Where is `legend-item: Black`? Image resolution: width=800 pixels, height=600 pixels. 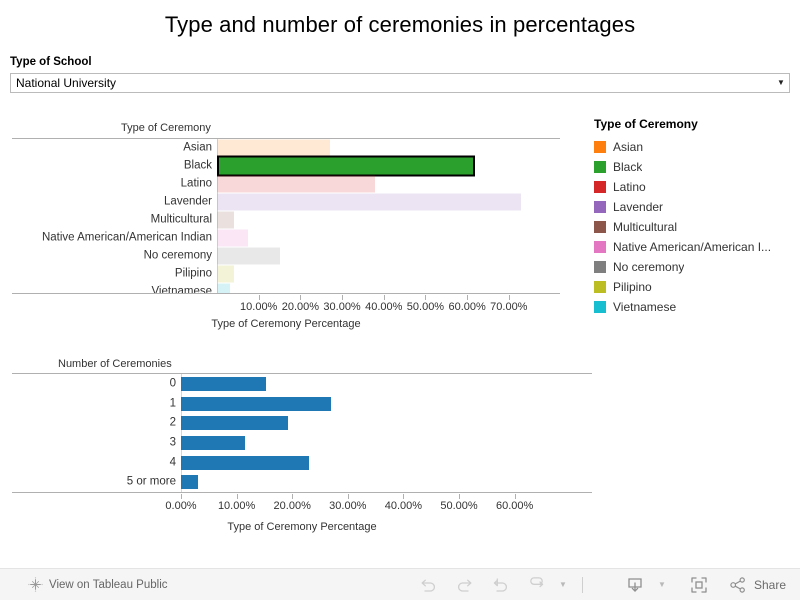
legend-item: Black is located at coordinates (697, 167).